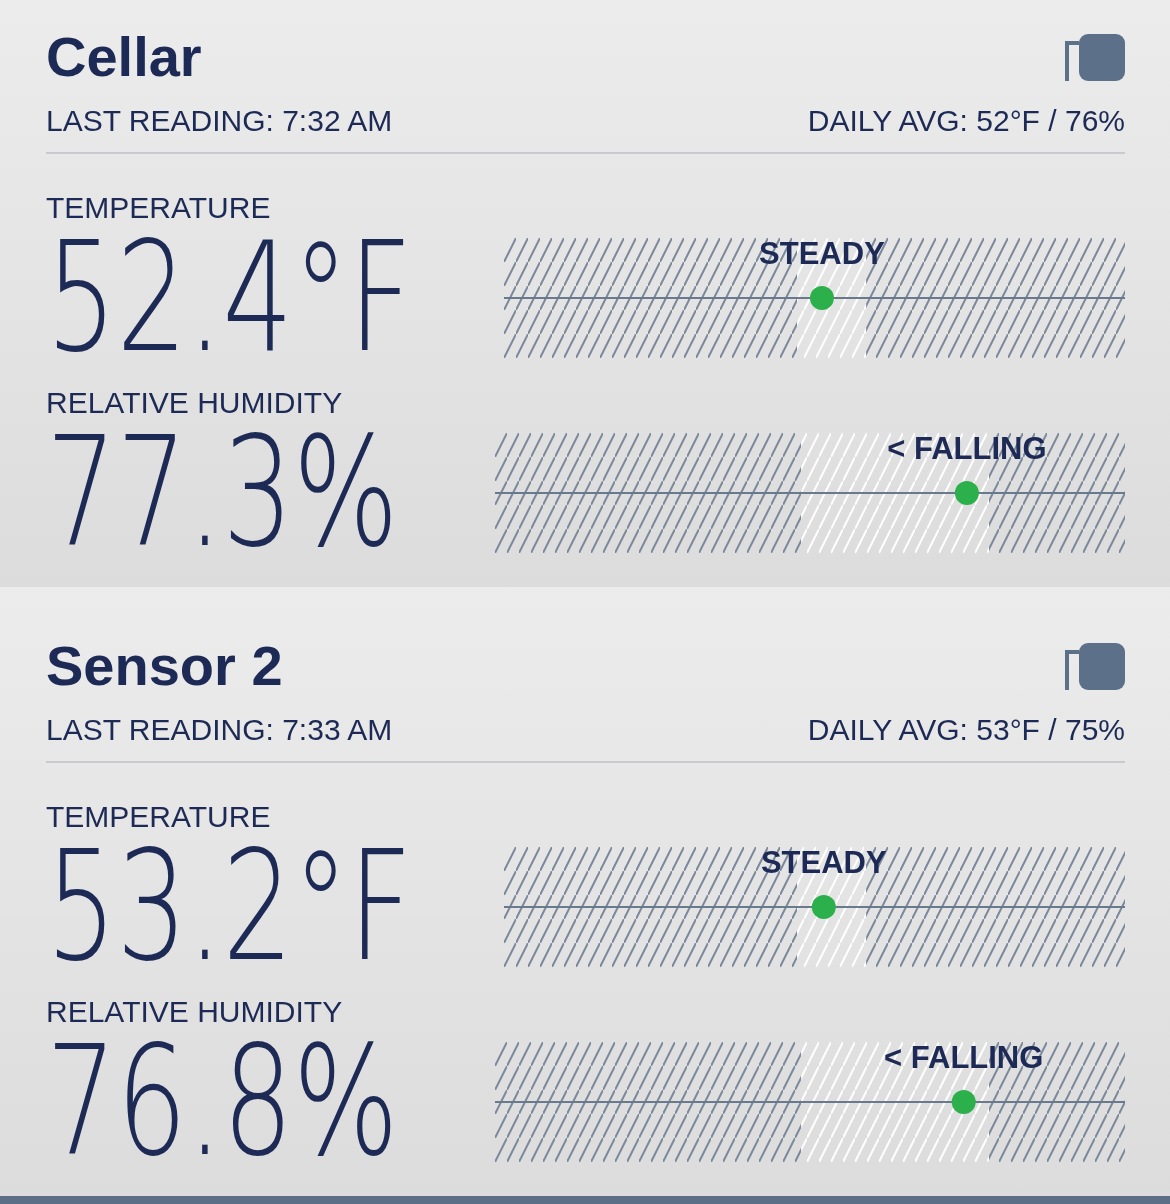  What do you see at coordinates (222, 493) in the screenshot?
I see `metric-value: 77.3%` at bounding box center [222, 493].